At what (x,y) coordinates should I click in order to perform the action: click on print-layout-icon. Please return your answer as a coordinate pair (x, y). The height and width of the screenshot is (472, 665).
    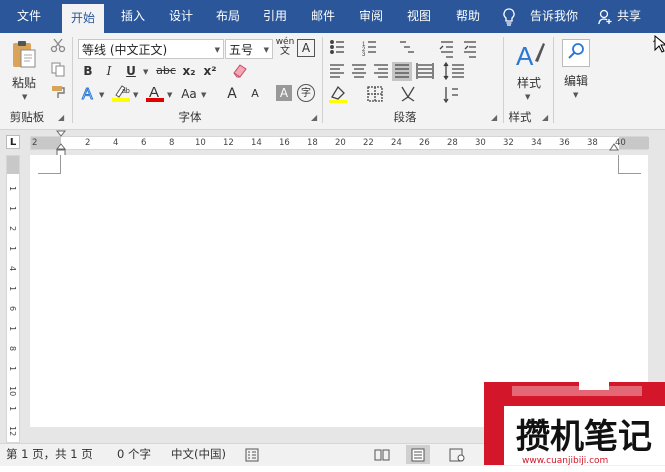
    Looking at the image, I should click on (418, 454).